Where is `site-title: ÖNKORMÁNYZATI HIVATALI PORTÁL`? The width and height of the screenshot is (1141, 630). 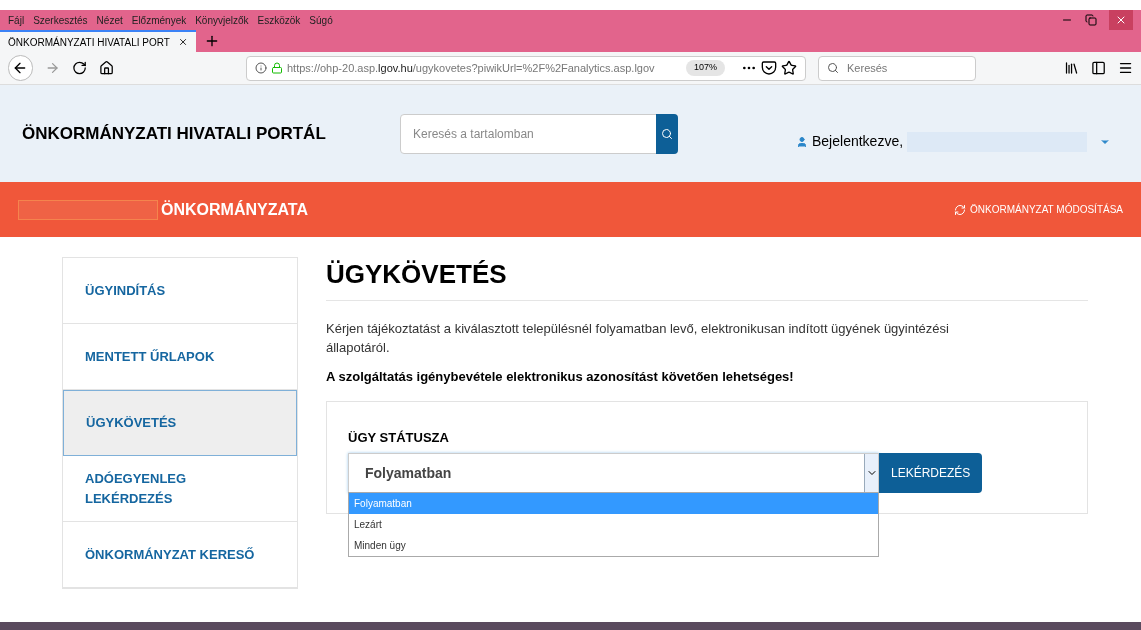
site-title: ÖNKORMÁNYZATI HIVATALI PORTÁL is located at coordinates (174, 133).